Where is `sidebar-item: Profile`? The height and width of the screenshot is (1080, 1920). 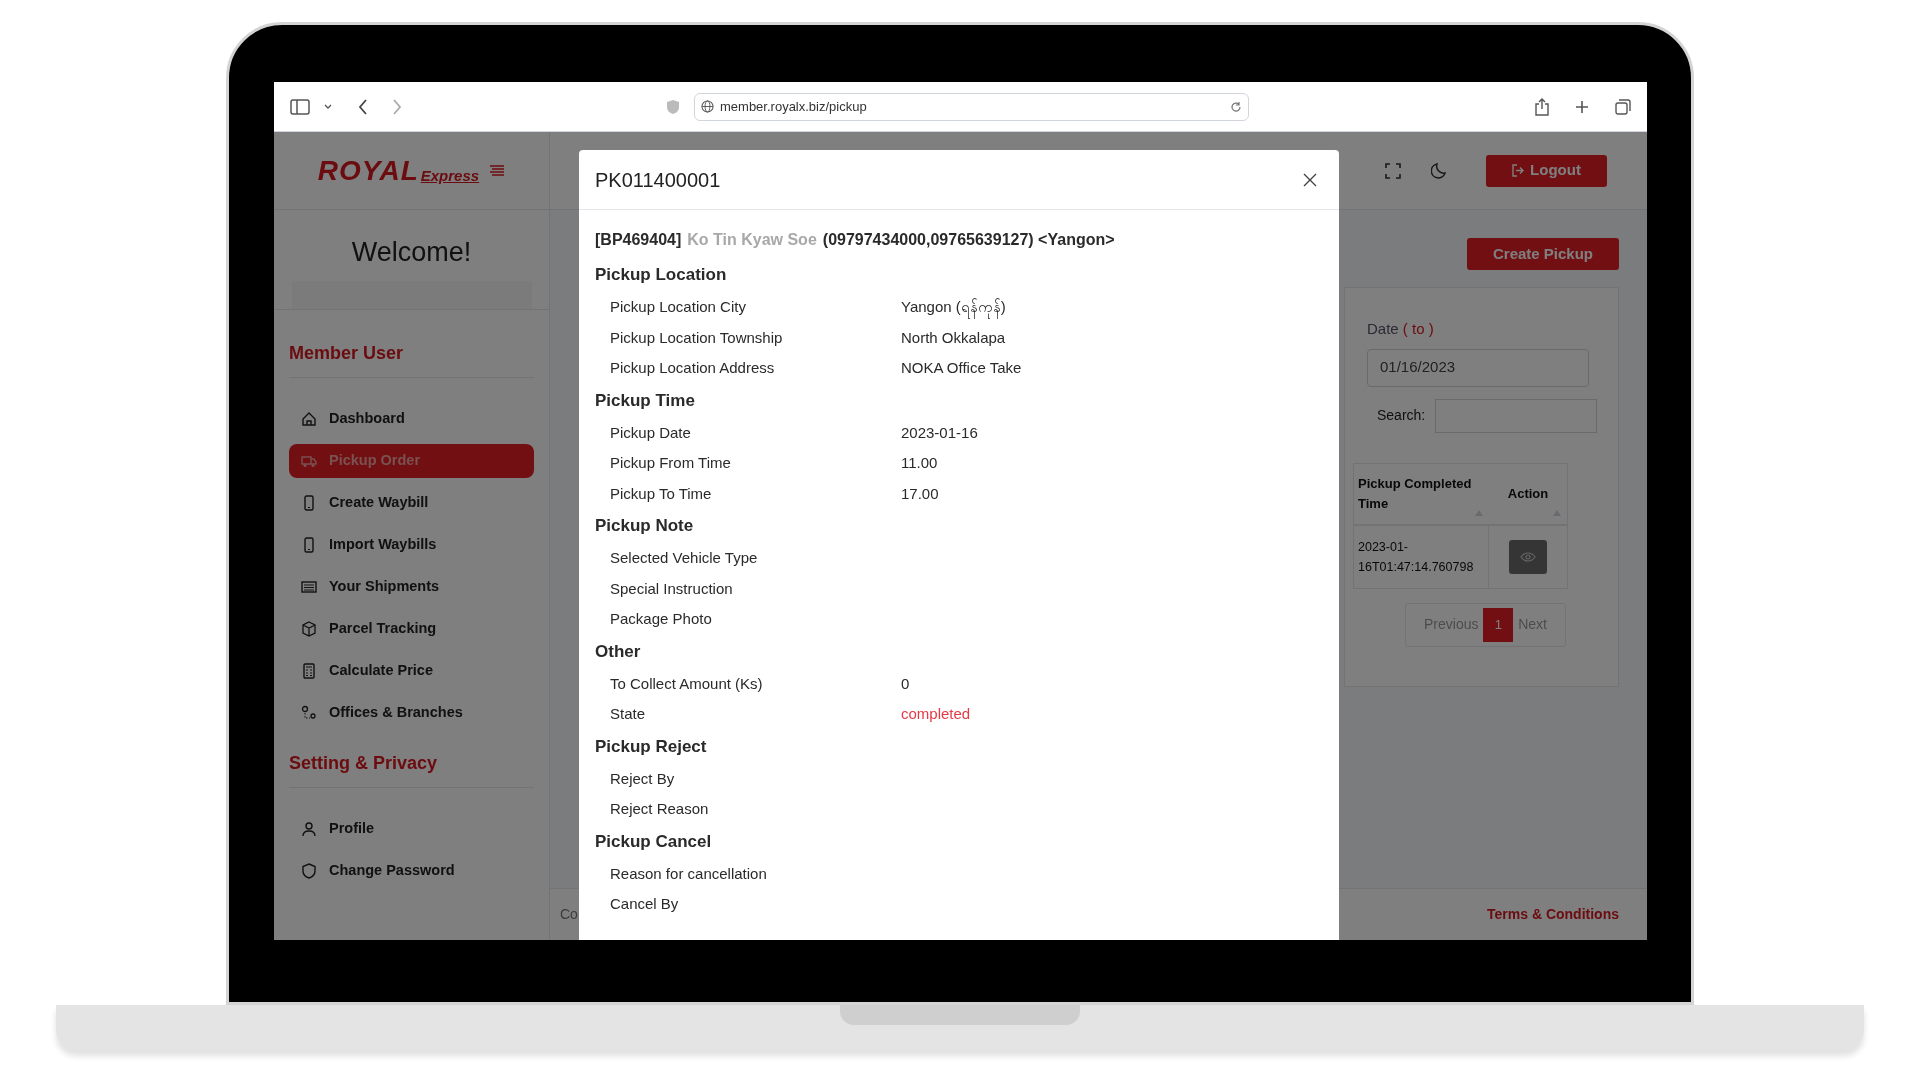 sidebar-item: Profile is located at coordinates (411, 829).